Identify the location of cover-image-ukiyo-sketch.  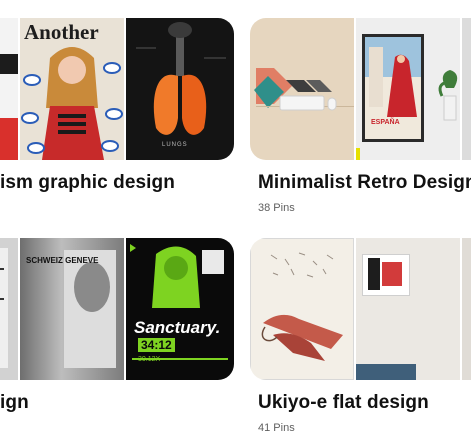
(302, 309).